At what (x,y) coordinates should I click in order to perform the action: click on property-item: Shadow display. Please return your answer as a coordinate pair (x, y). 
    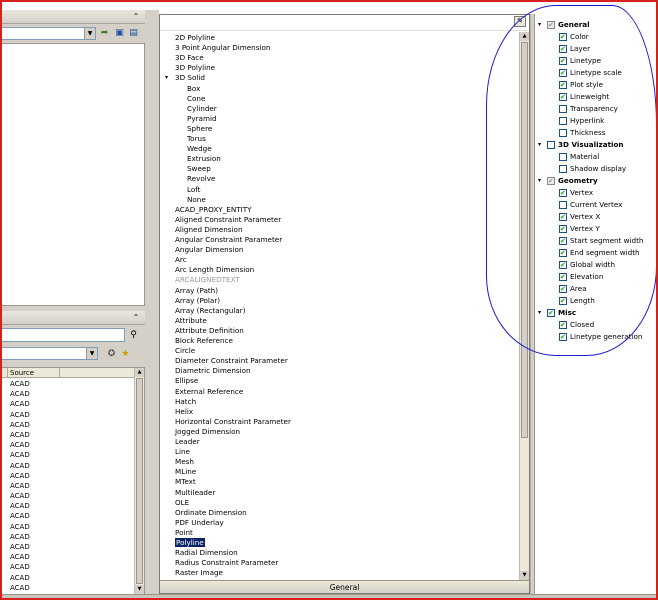
    Looking at the image, I should click on (595, 169).